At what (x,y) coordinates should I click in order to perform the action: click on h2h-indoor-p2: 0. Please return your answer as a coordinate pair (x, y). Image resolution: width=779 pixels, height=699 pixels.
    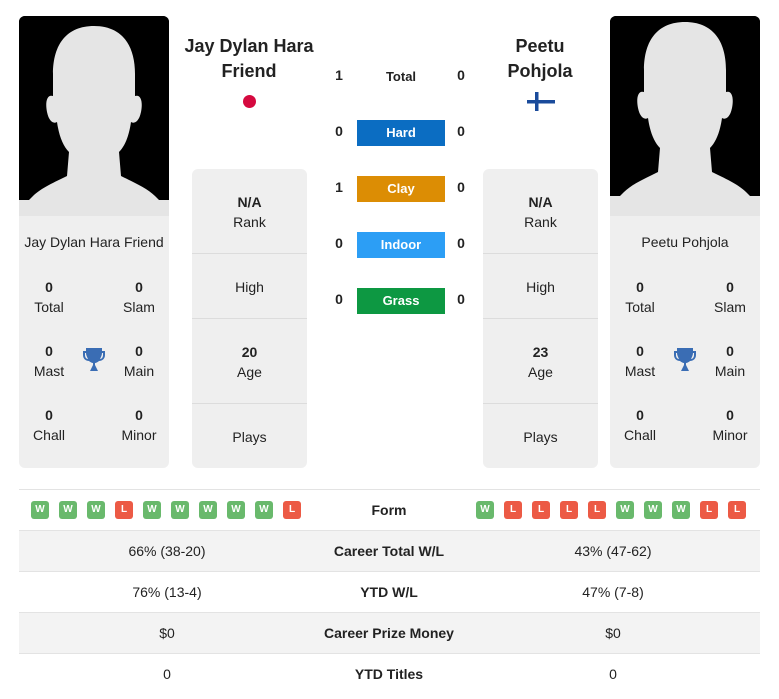
    Looking at the image, I should click on (461, 243).